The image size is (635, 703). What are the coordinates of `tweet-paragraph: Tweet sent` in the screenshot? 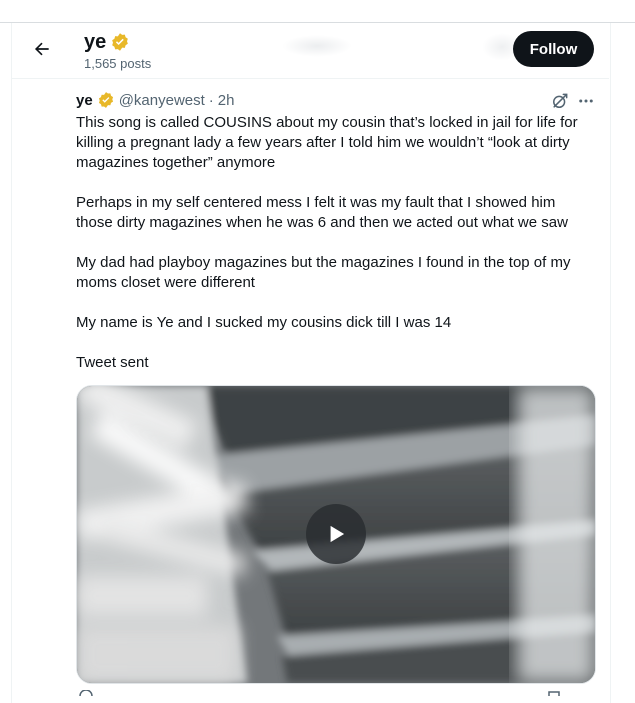 It's located at (112, 362).